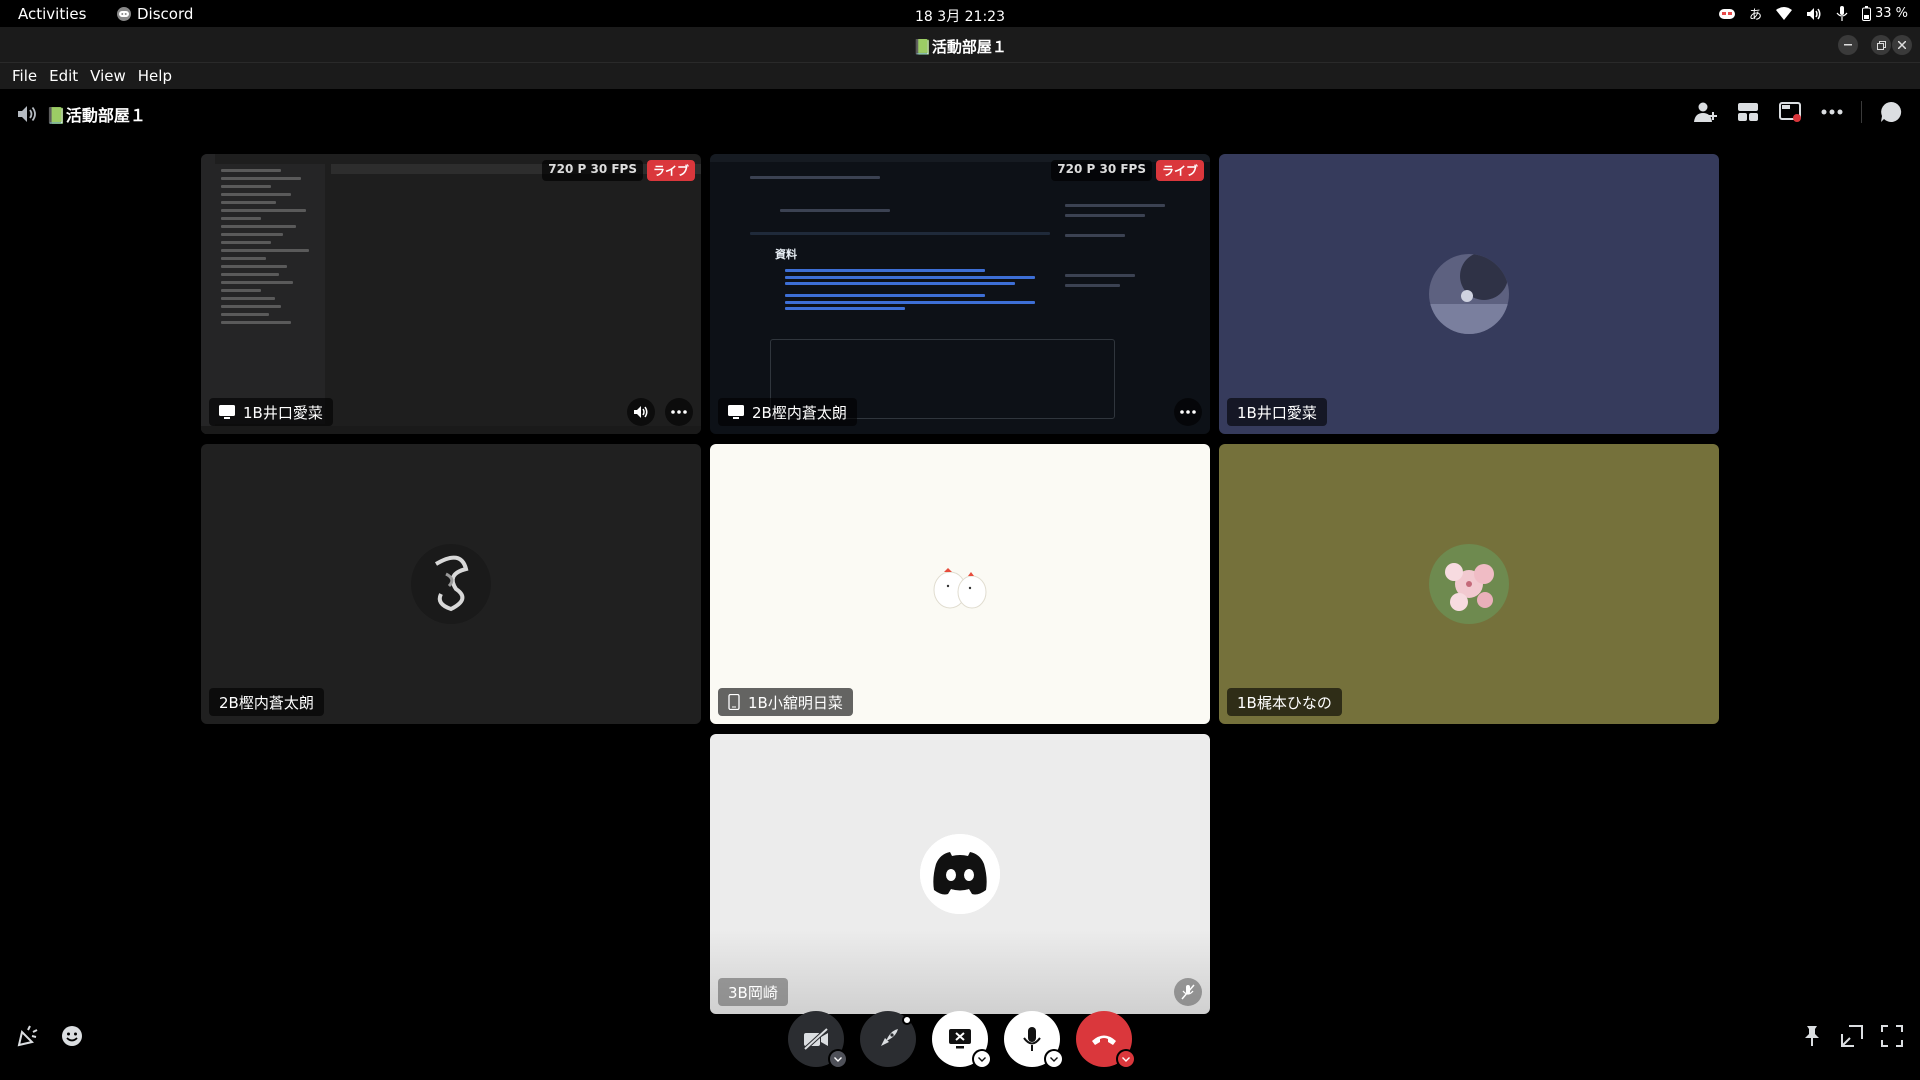 The image size is (1920, 1080). What do you see at coordinates (1891, 13) in the screenshot?
I see `battery-percent: 33 %` at bounding box center [1891, 13].